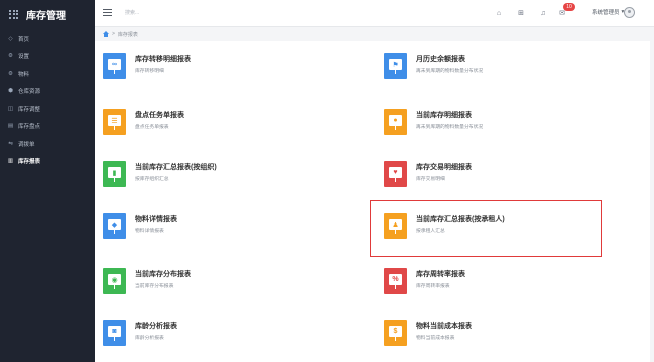  I want to click on list-icon: ☰, so click(114, 121).